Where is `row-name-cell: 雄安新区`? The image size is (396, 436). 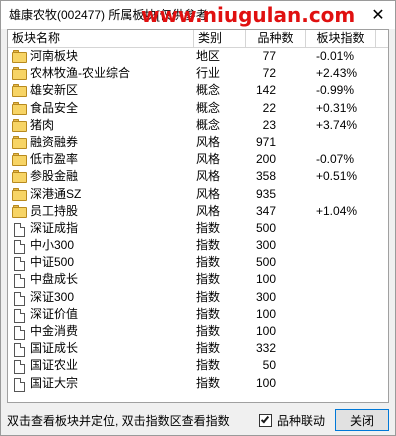 row-name-cell: 雄安新区 is located at coordinates (103, 90).